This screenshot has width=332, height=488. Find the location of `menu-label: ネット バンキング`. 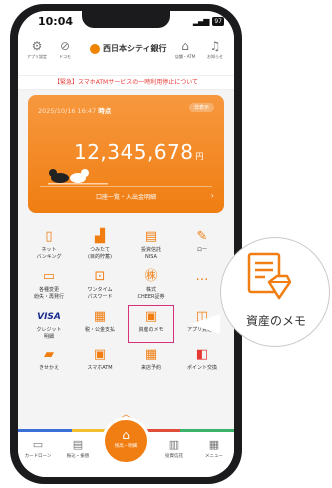

menu-label: ネット バンキング is located at coordinates (49, 253).